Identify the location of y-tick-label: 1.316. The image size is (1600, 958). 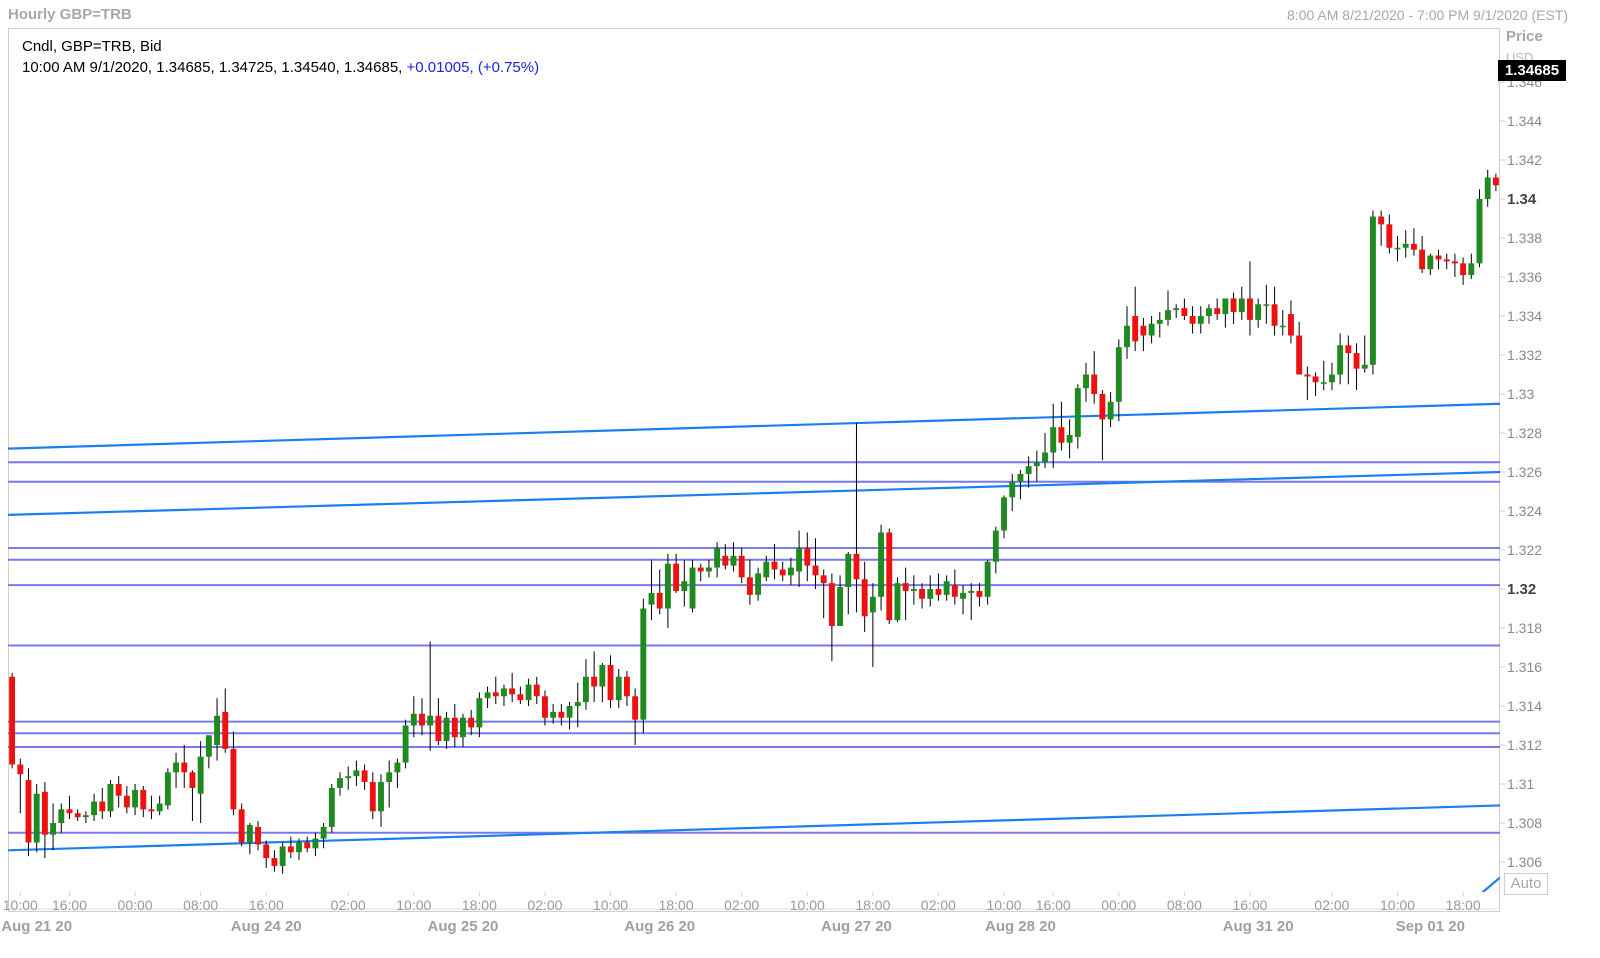
(1524, 667).